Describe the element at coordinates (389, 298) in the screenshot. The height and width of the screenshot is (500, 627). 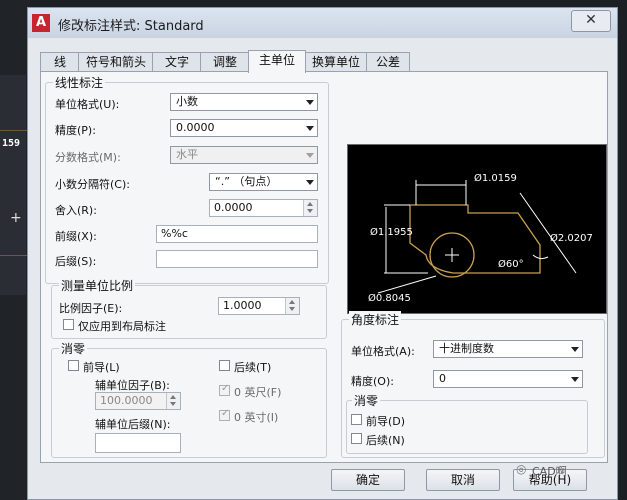
I see `dim-text-bottom: Ø0.8045` at that location.